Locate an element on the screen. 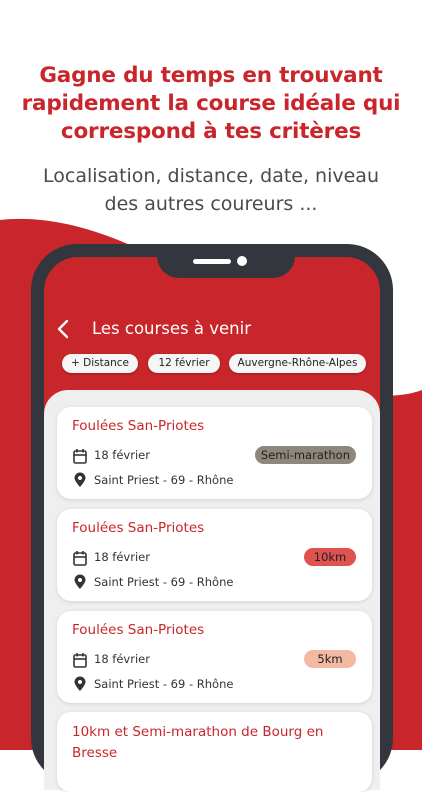 The width and height of the screenshot is (422, 792). race-card: 10km et Semi-marathon de Bourg en Bresse is located at coordinates (214, 752).